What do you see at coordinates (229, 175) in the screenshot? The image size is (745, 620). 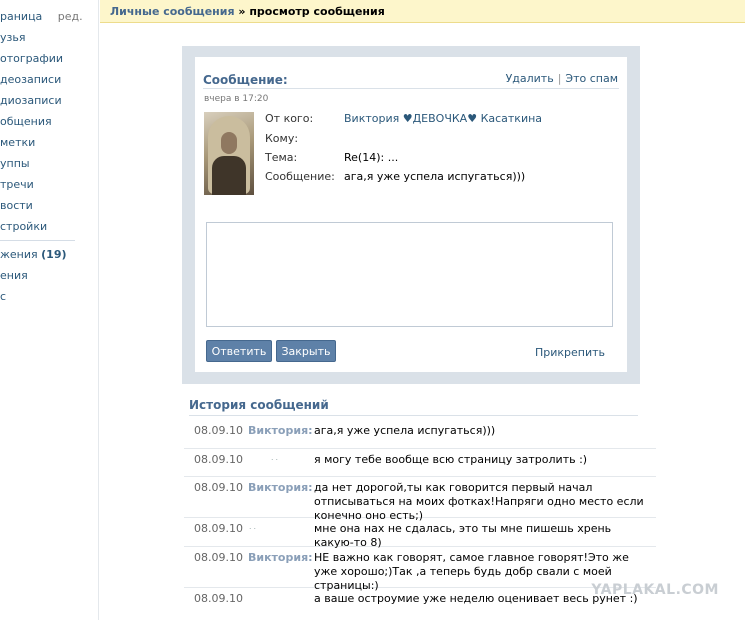 I see `avatar-body` at bounding box center [229, 175].